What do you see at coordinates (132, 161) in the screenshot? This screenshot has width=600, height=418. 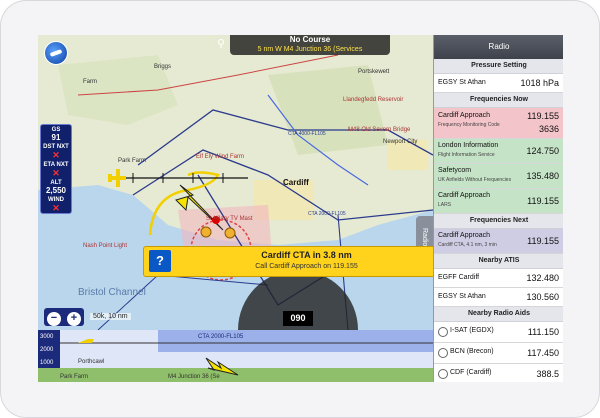 I see `map-label-park-farm: Park Farm` at bounding box center [132, 161].